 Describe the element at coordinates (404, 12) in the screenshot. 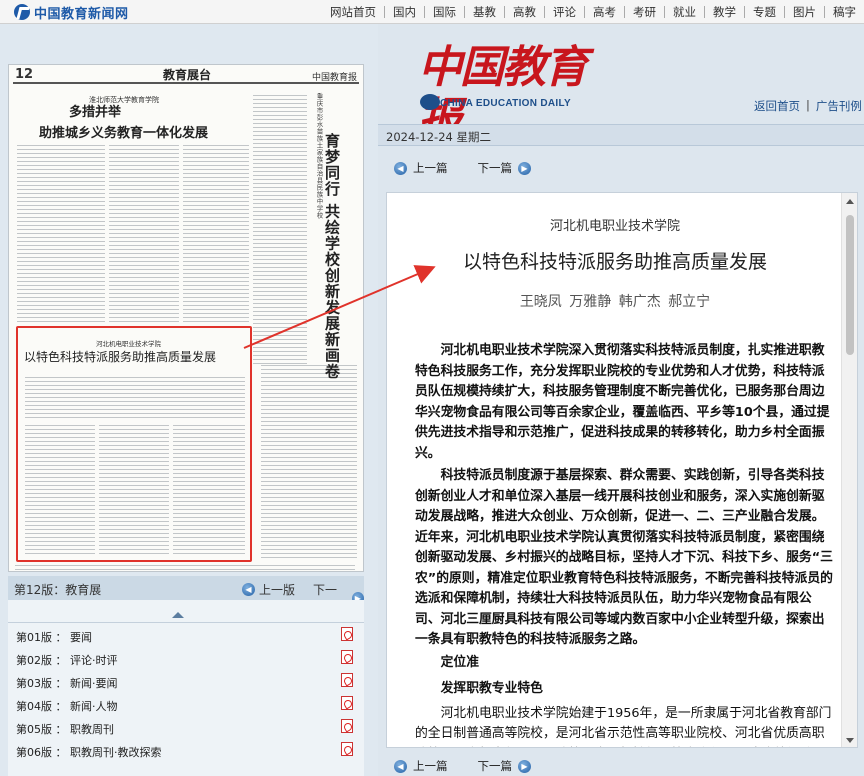

I see `nav-item-domestic: 国内` at that location.